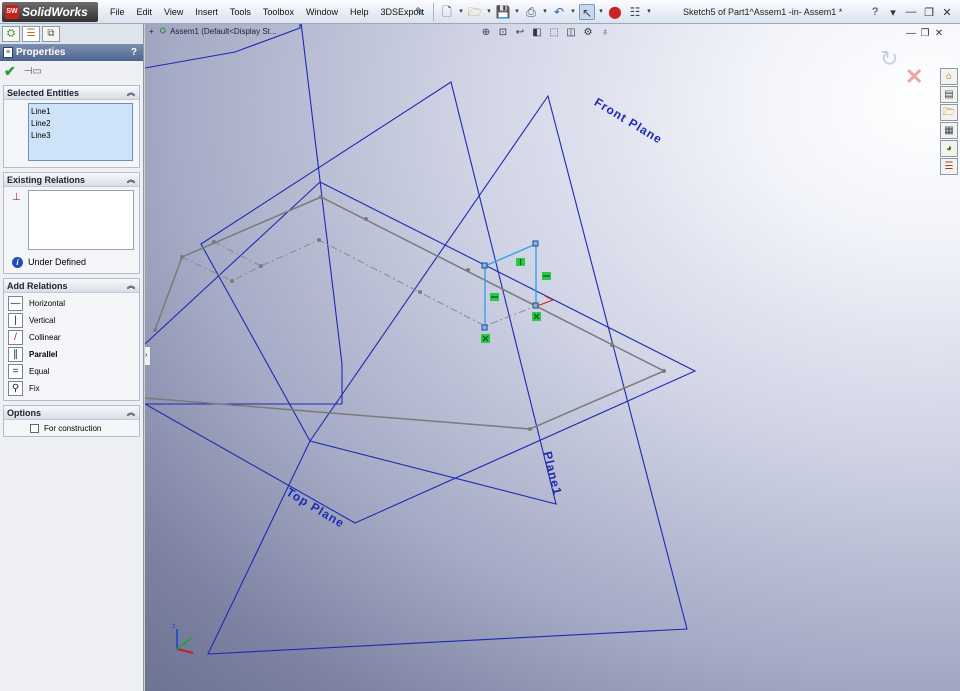 Image resolution: width=960 pixels, height=691 pixels. What do you see at coordinates (321, 214) in the screenshot?
I see `right-plane-edge` at bounding box center [321, 214].